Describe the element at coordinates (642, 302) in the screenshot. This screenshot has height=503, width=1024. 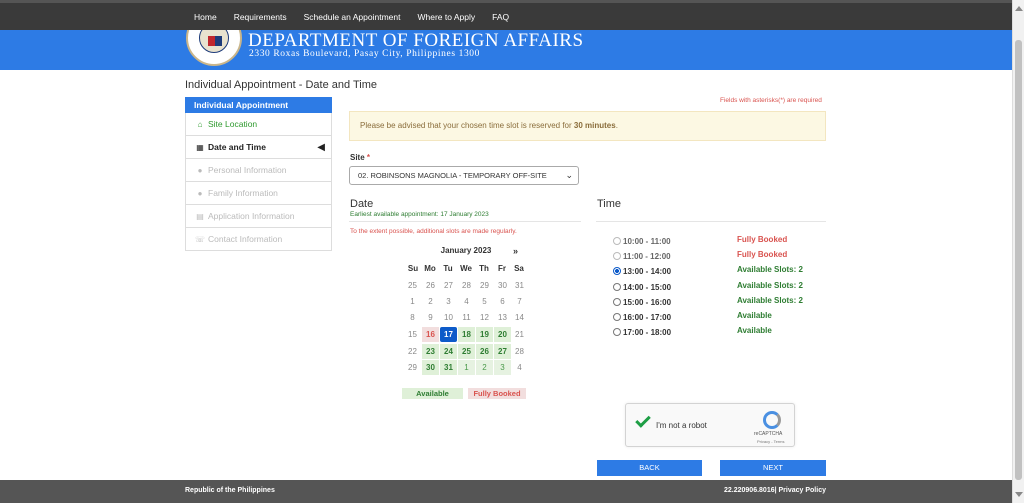
I see `time-slot-option: 15:00 - 16:00` at that location.